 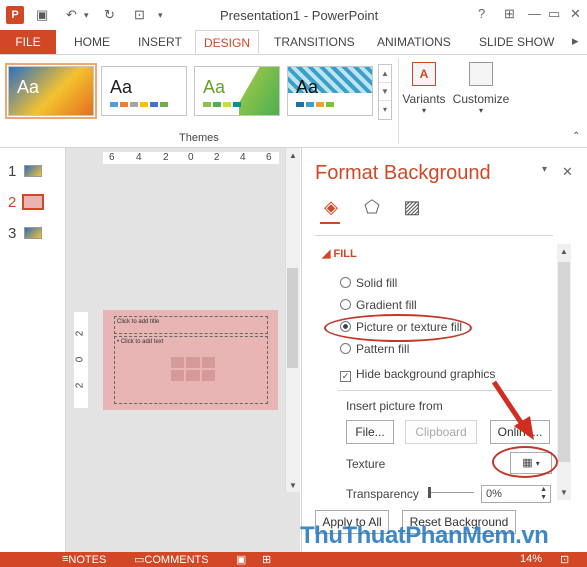 What do you see at coordinates (12, 202) in the screenshot?
I see `slide-number: 2` at bounding box center [12, 202].